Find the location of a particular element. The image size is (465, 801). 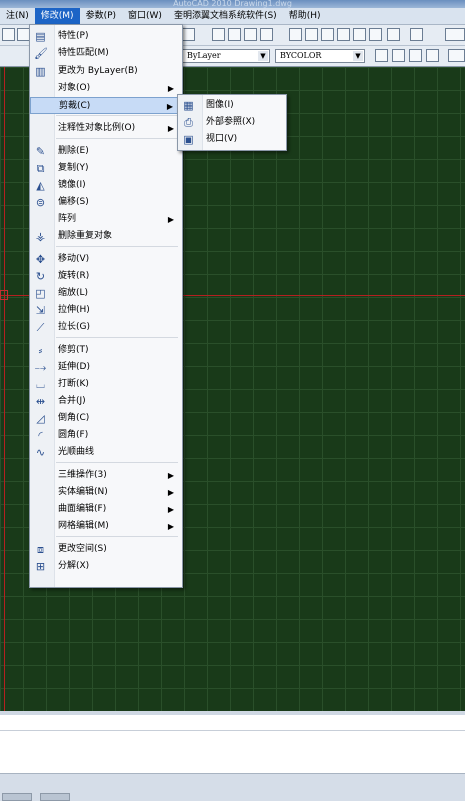

menu-modify: 修改(M) is located at coordinates (57, 16).